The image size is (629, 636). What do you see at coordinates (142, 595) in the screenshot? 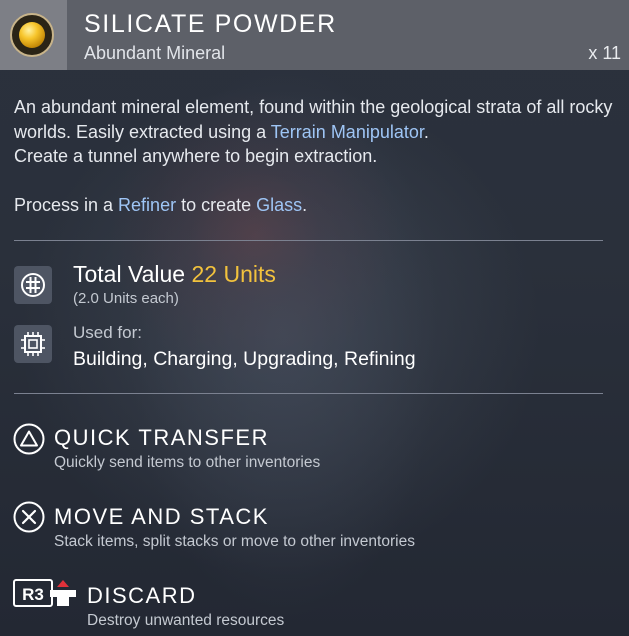
I see `discard-title: DISCARD` at bounding box center [142, 595].